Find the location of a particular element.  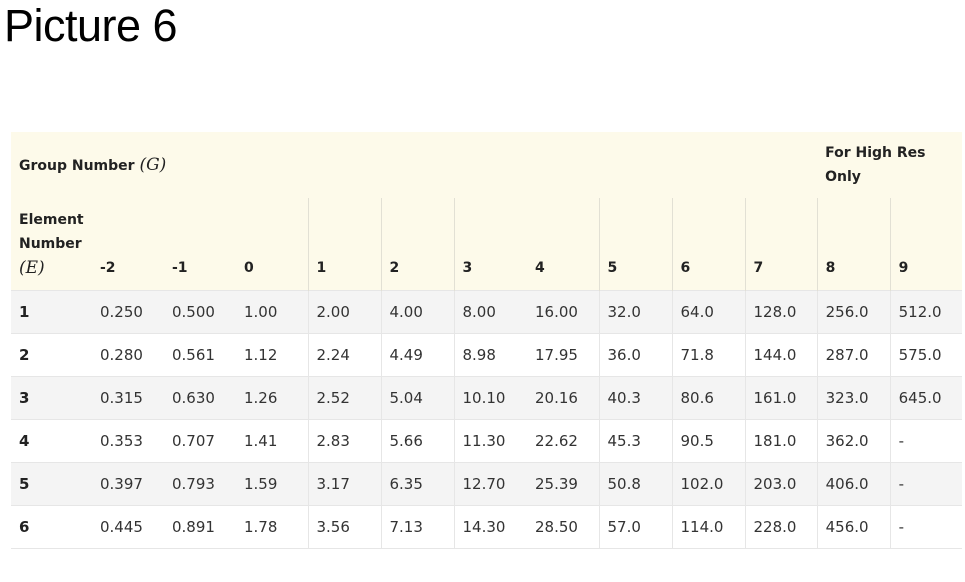

value-cell: 0.561 is located at coordinates (200, 354).